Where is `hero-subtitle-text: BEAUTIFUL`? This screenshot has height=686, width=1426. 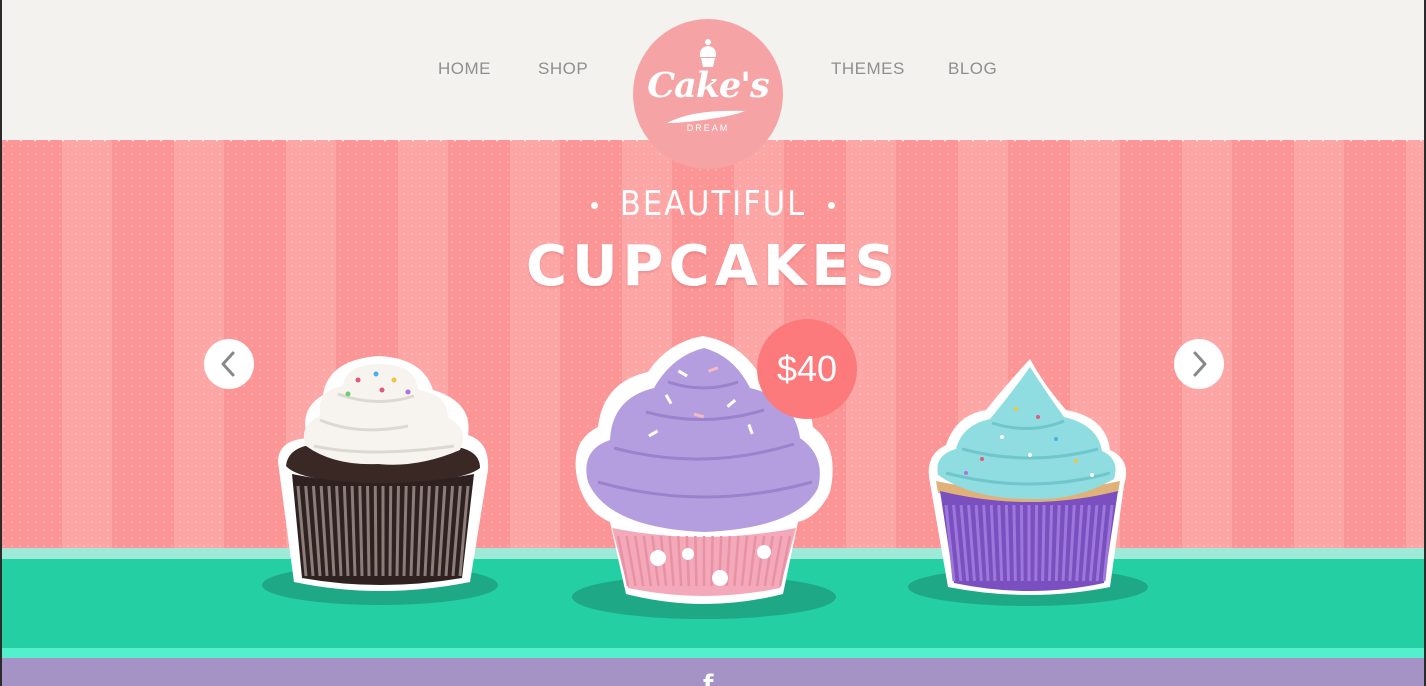 hero-subtitle-text: BEAUTIFUL is located at coordinates (713, 204).